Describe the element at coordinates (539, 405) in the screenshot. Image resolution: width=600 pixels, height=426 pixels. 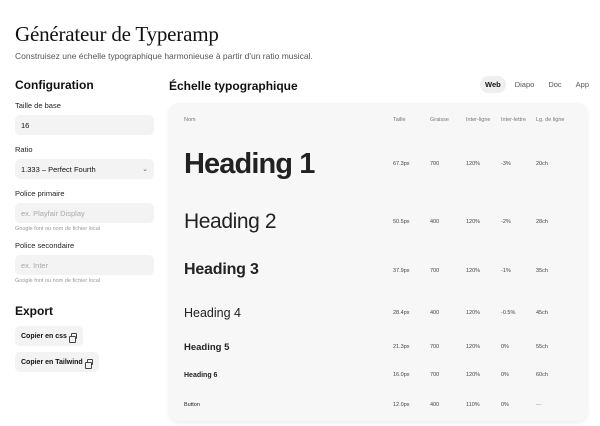
I see `row-line-length: —` at that location.